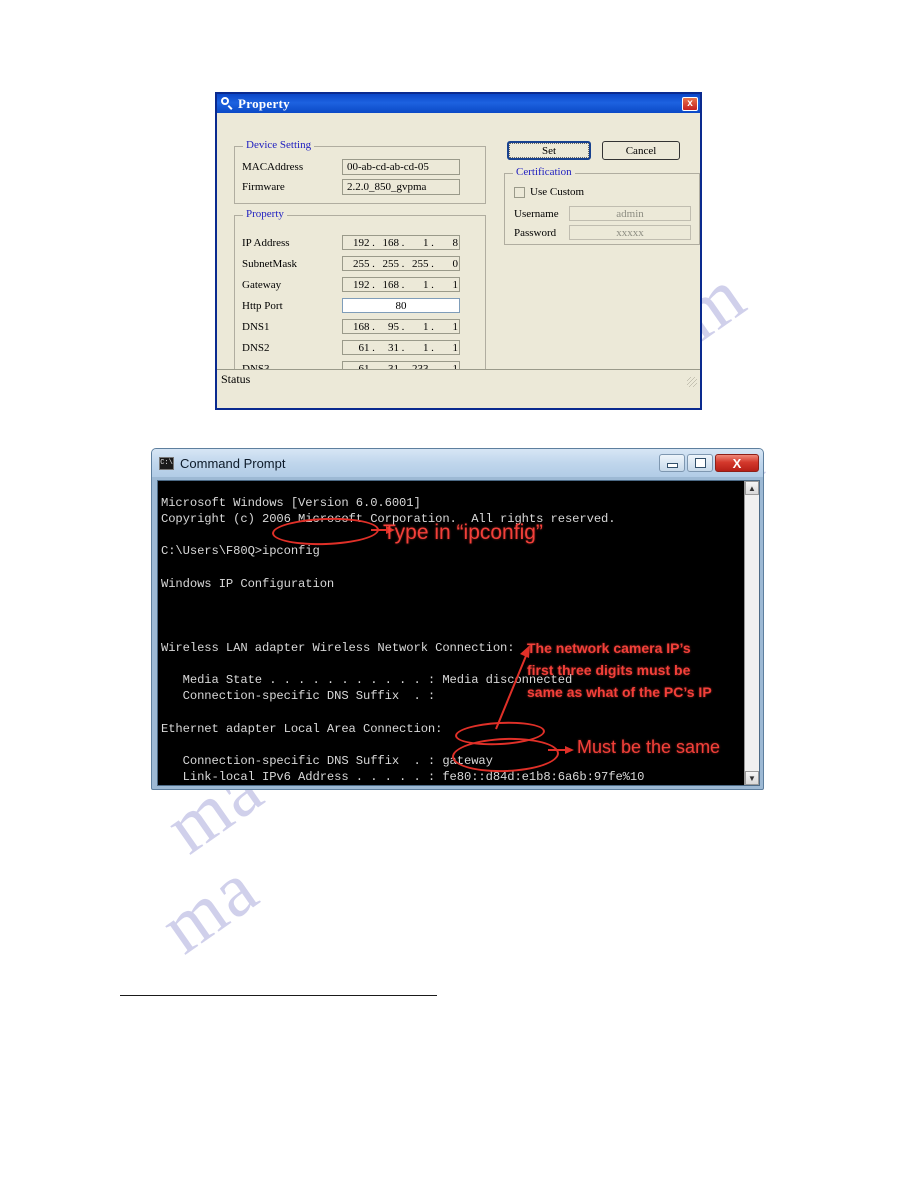  Describe the element at coordinates (166, 463) in the screenshot. I see `console-icon: C:\` at that location.